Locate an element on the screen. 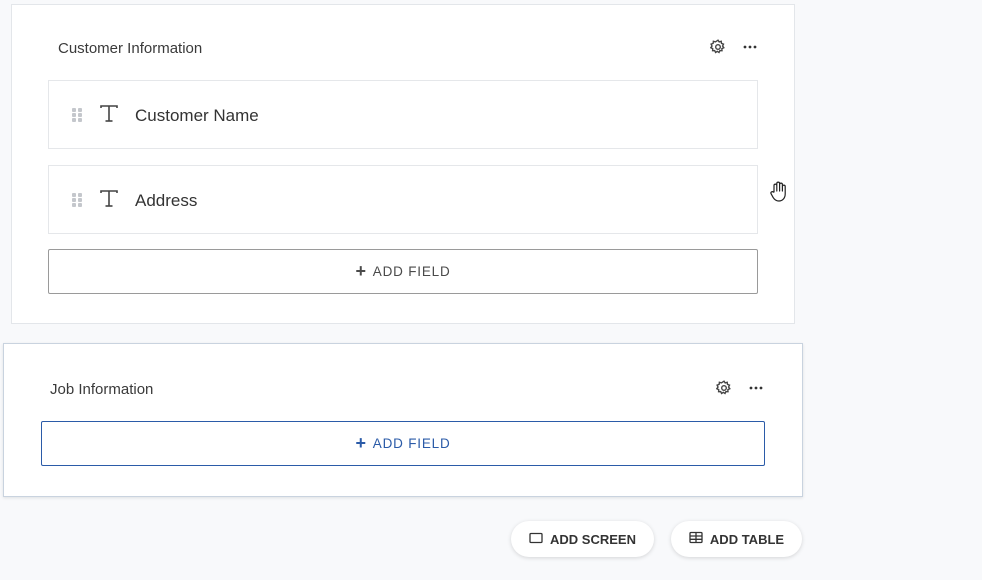 The image size is (982, 580). hand-cursor-icon is located at coordinates (779, 192).